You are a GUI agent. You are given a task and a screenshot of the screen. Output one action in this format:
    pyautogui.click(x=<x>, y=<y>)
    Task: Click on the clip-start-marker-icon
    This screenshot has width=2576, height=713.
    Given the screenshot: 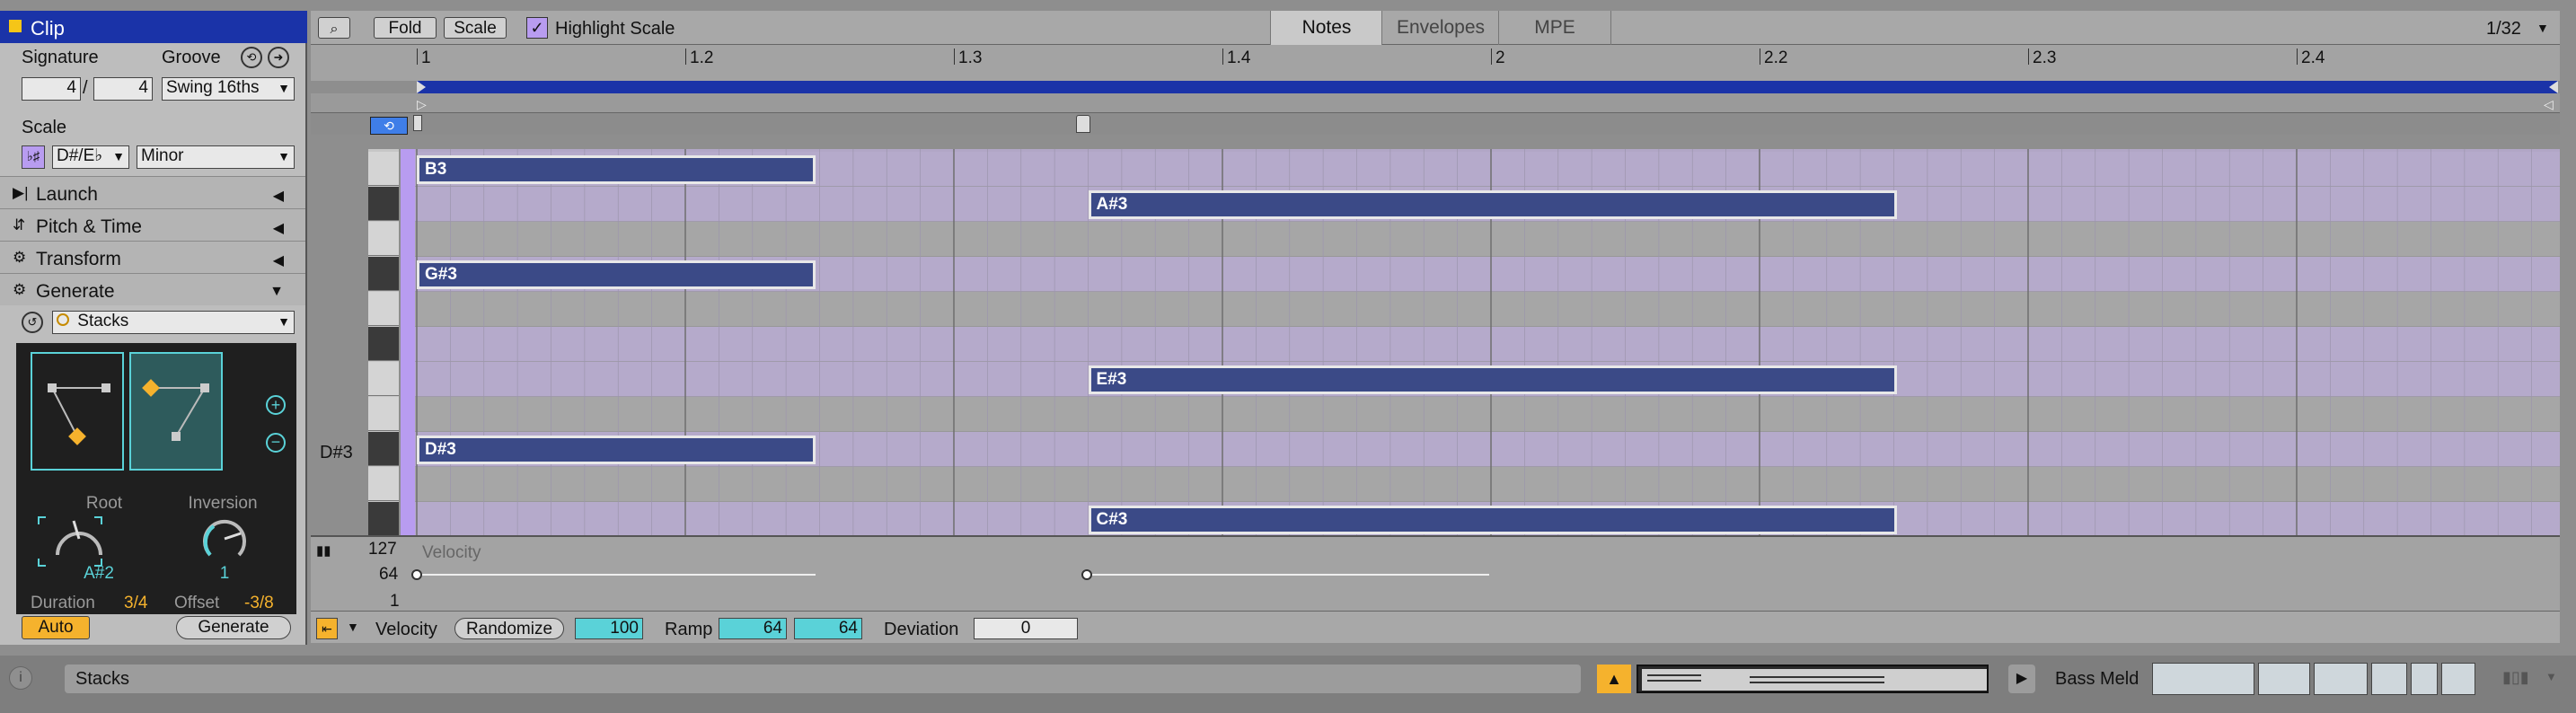 What is the action you would take?
    pyautogui.click(x=417, y=123)
    